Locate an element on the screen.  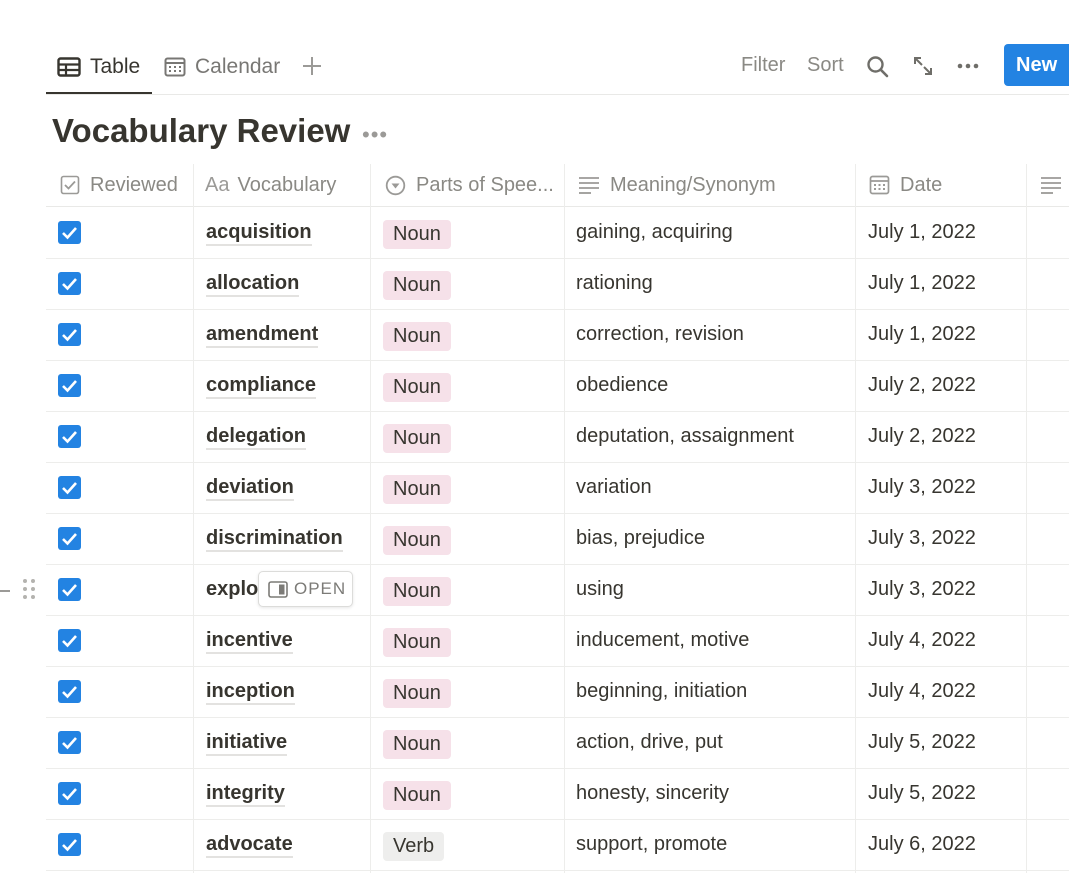
meaning-cell: beginning, initiation is located at coordinates (661, 691).